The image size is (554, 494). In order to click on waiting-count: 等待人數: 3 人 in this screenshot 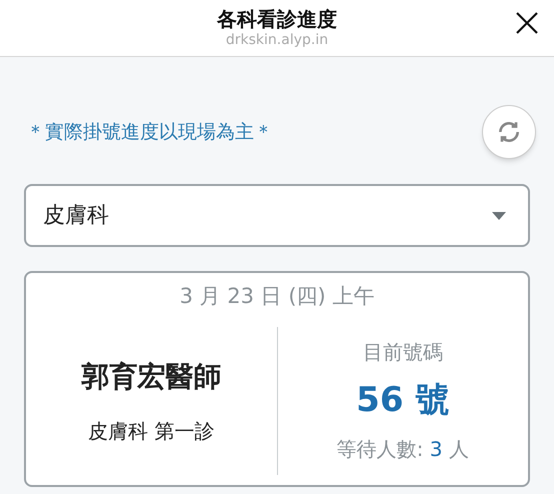, I will do `click(402, 450)`.